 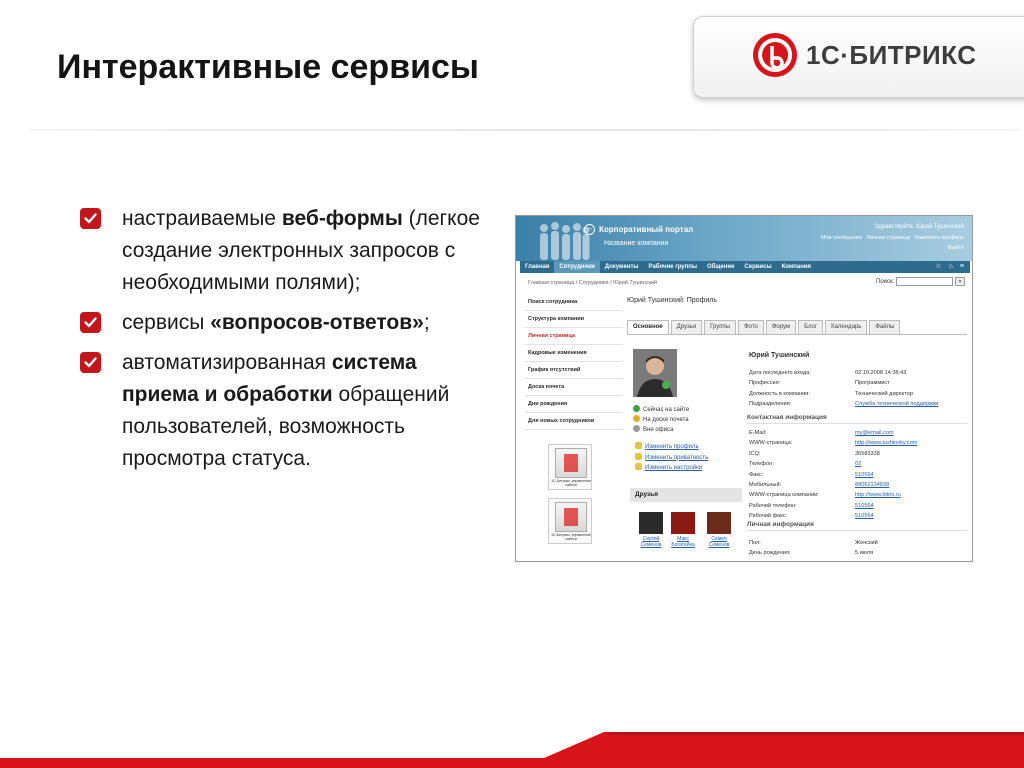 I want to click on nav-item: Рабочие группы, so click(x=673, y=267).